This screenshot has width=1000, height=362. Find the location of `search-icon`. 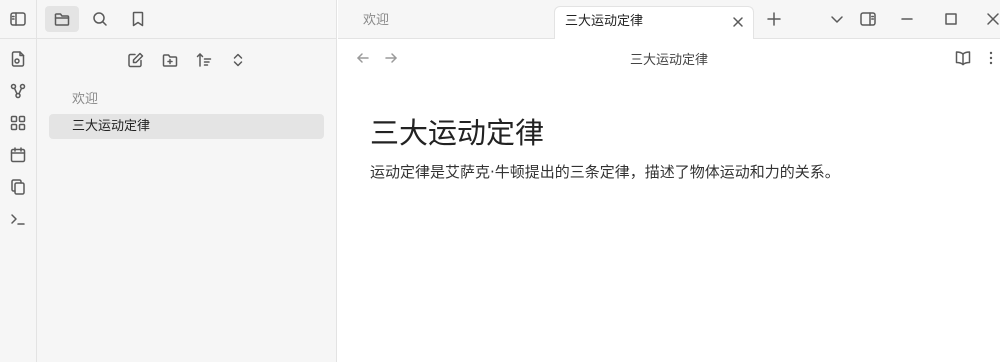

search-icon is located at coordinates (100, 19).